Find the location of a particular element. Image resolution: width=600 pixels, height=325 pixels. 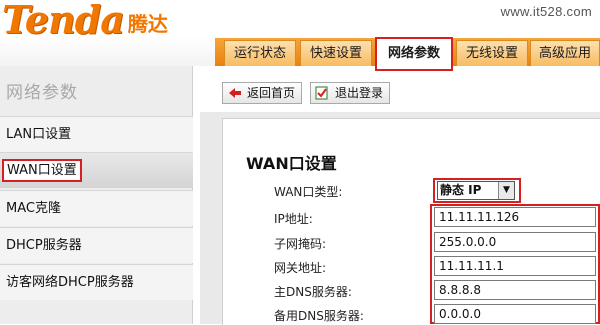

wan-type-select: 静态 IP ▼ is located at coordinates (476, 190).